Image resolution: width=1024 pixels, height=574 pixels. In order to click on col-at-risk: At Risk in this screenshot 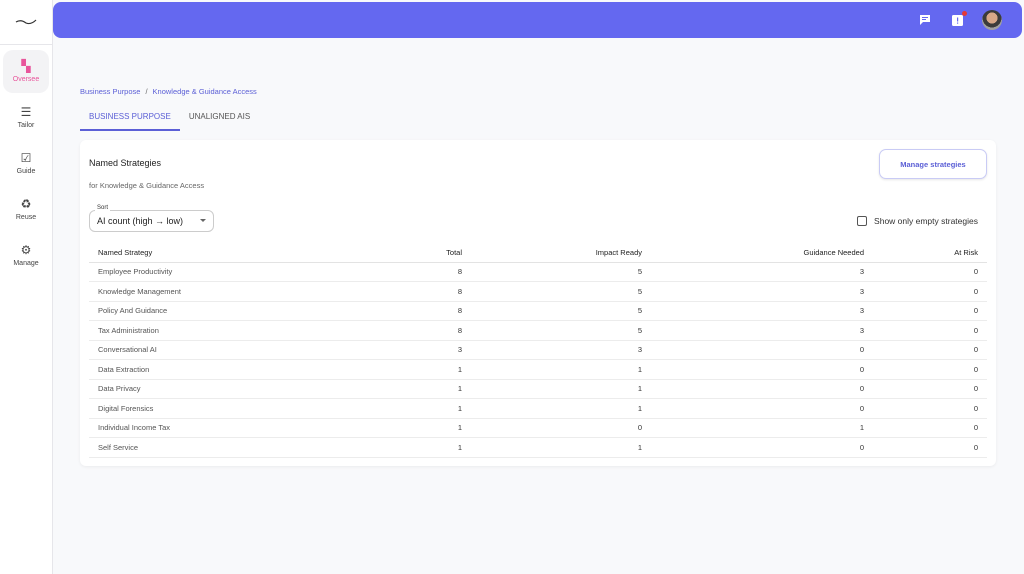, I will do `click(930, 253)`.